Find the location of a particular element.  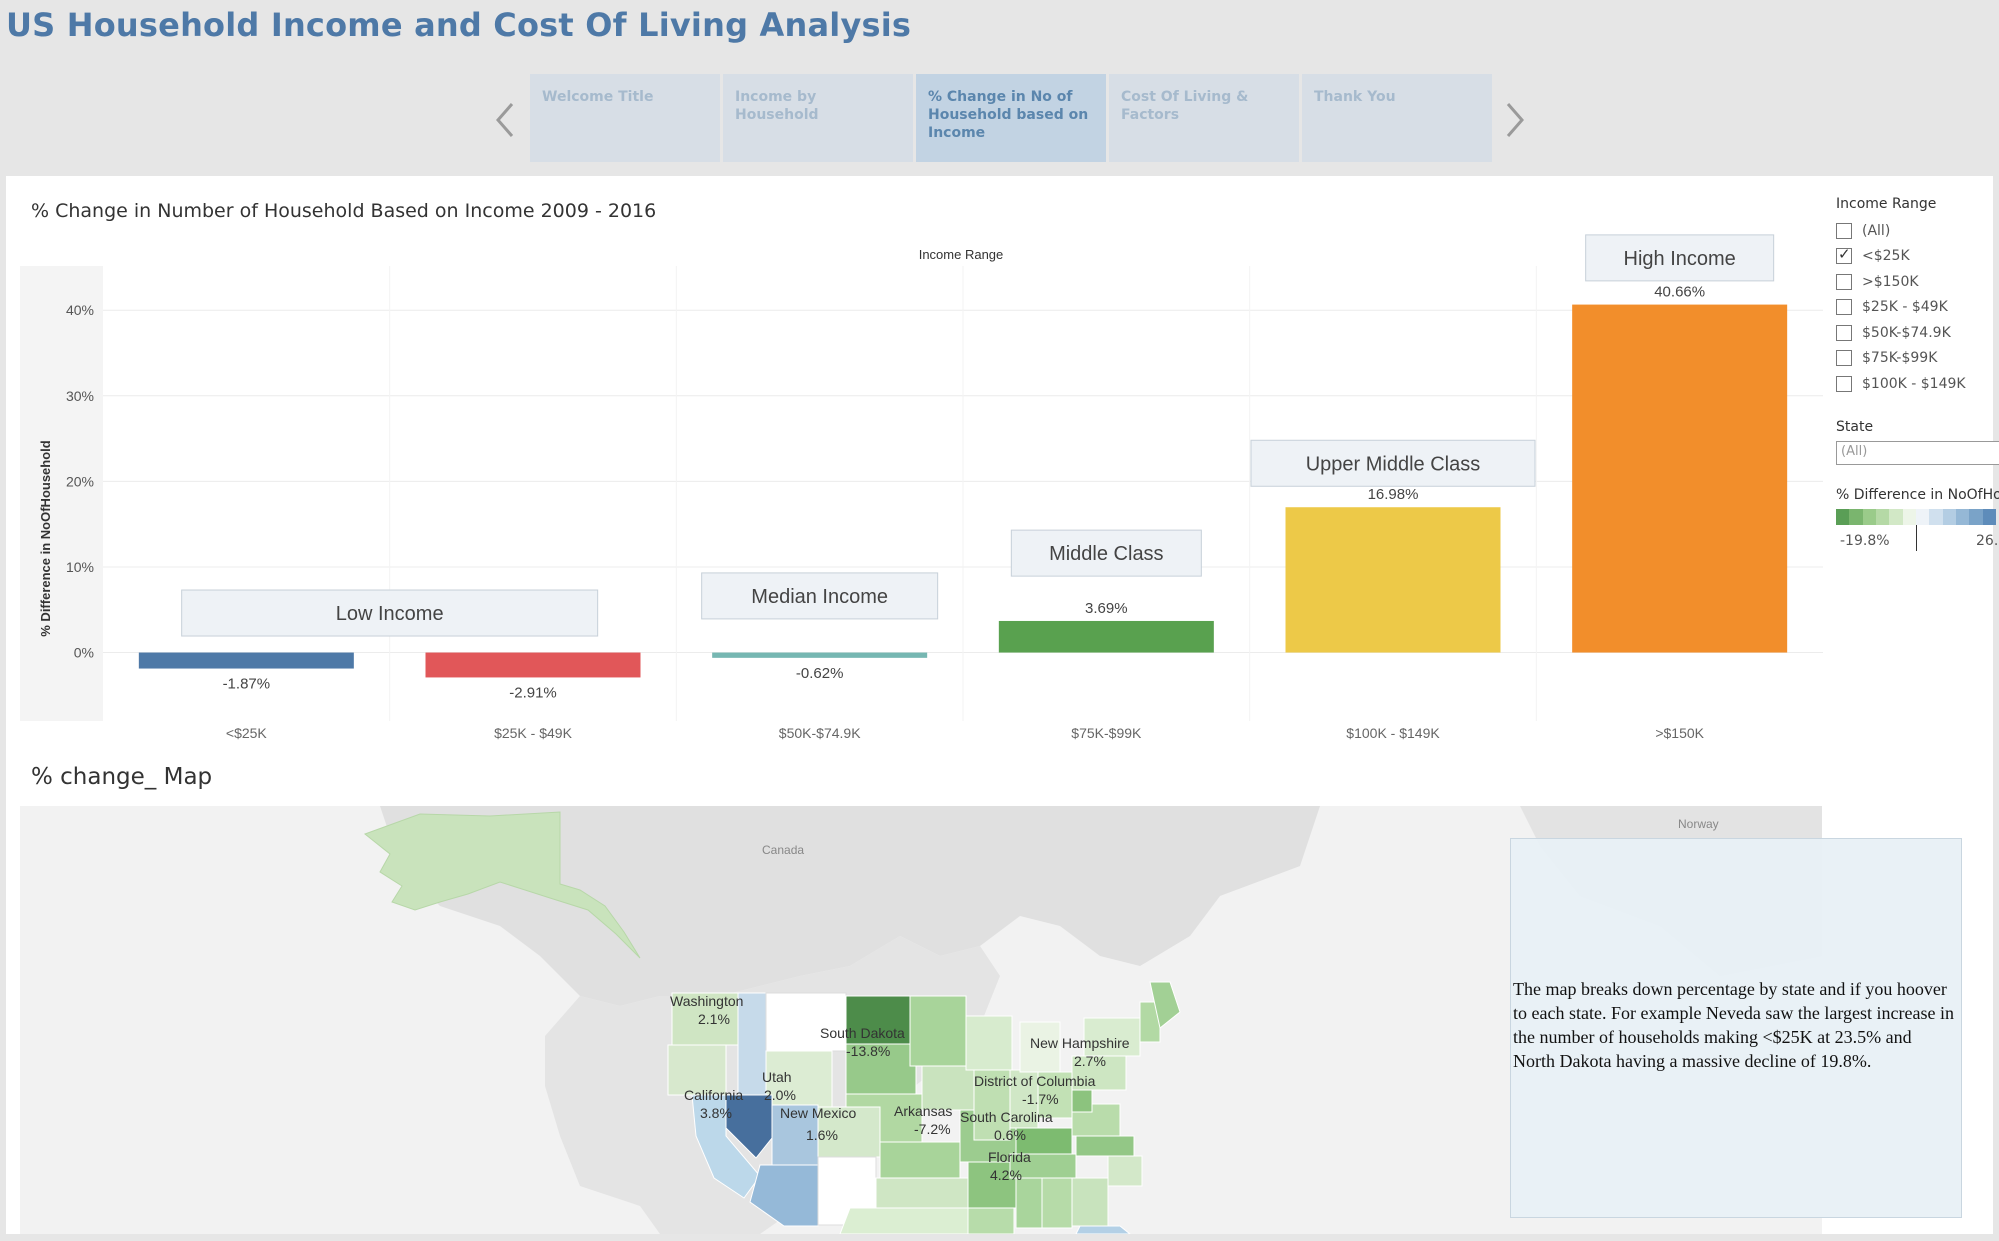

map-label-south-dakota: South Dakota is located at coordinates (862, 1033).